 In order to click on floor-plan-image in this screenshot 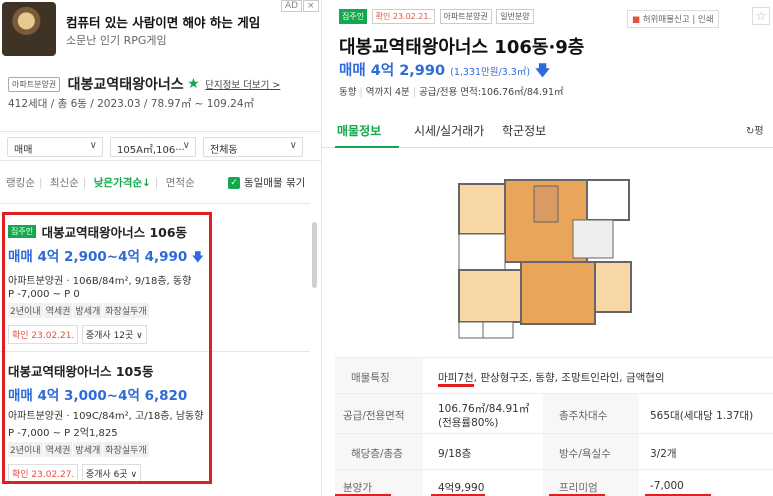, I will do `click(546, 260)`.